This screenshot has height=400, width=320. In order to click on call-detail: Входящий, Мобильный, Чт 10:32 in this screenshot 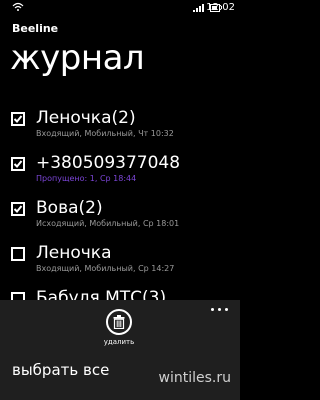, I will do `click(105, 133)`.